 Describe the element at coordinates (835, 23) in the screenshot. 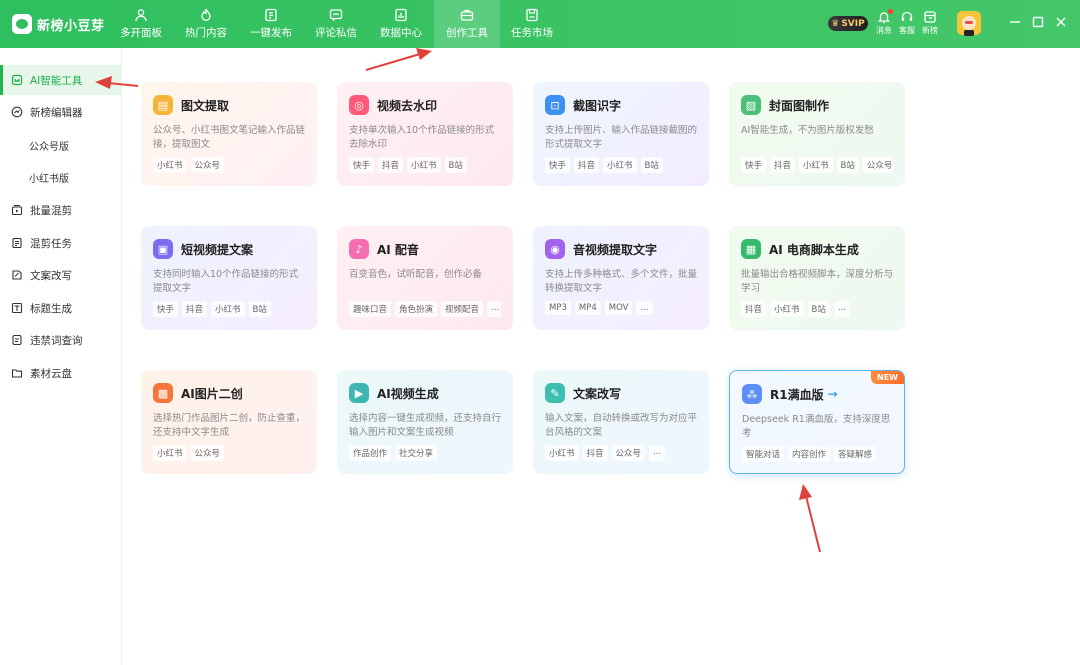

I see `crown-icon: ♛` at that location.